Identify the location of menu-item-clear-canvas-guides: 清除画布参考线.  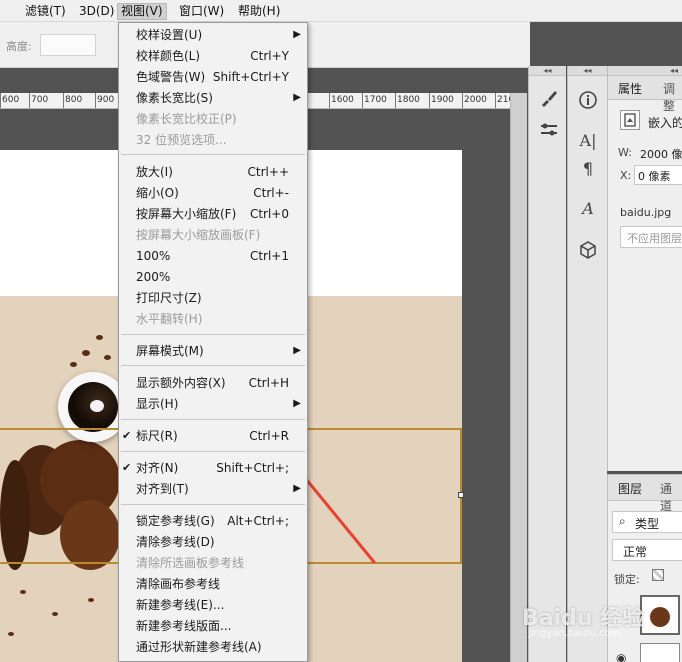
(213, 584).